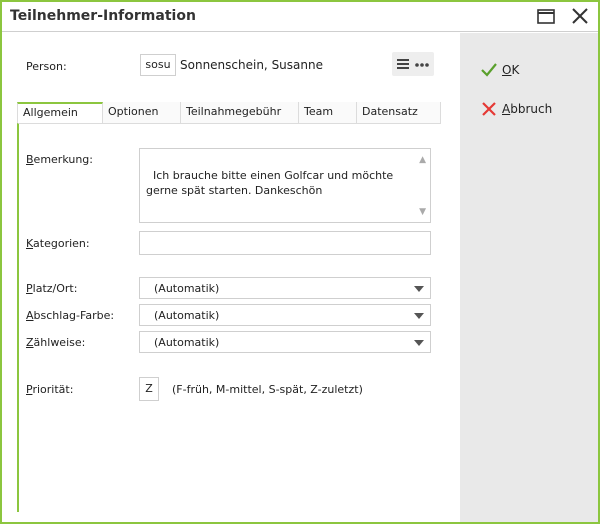 The height and width of the screenshot is (524, 600). I want to click on close-button, so click(580, 17).